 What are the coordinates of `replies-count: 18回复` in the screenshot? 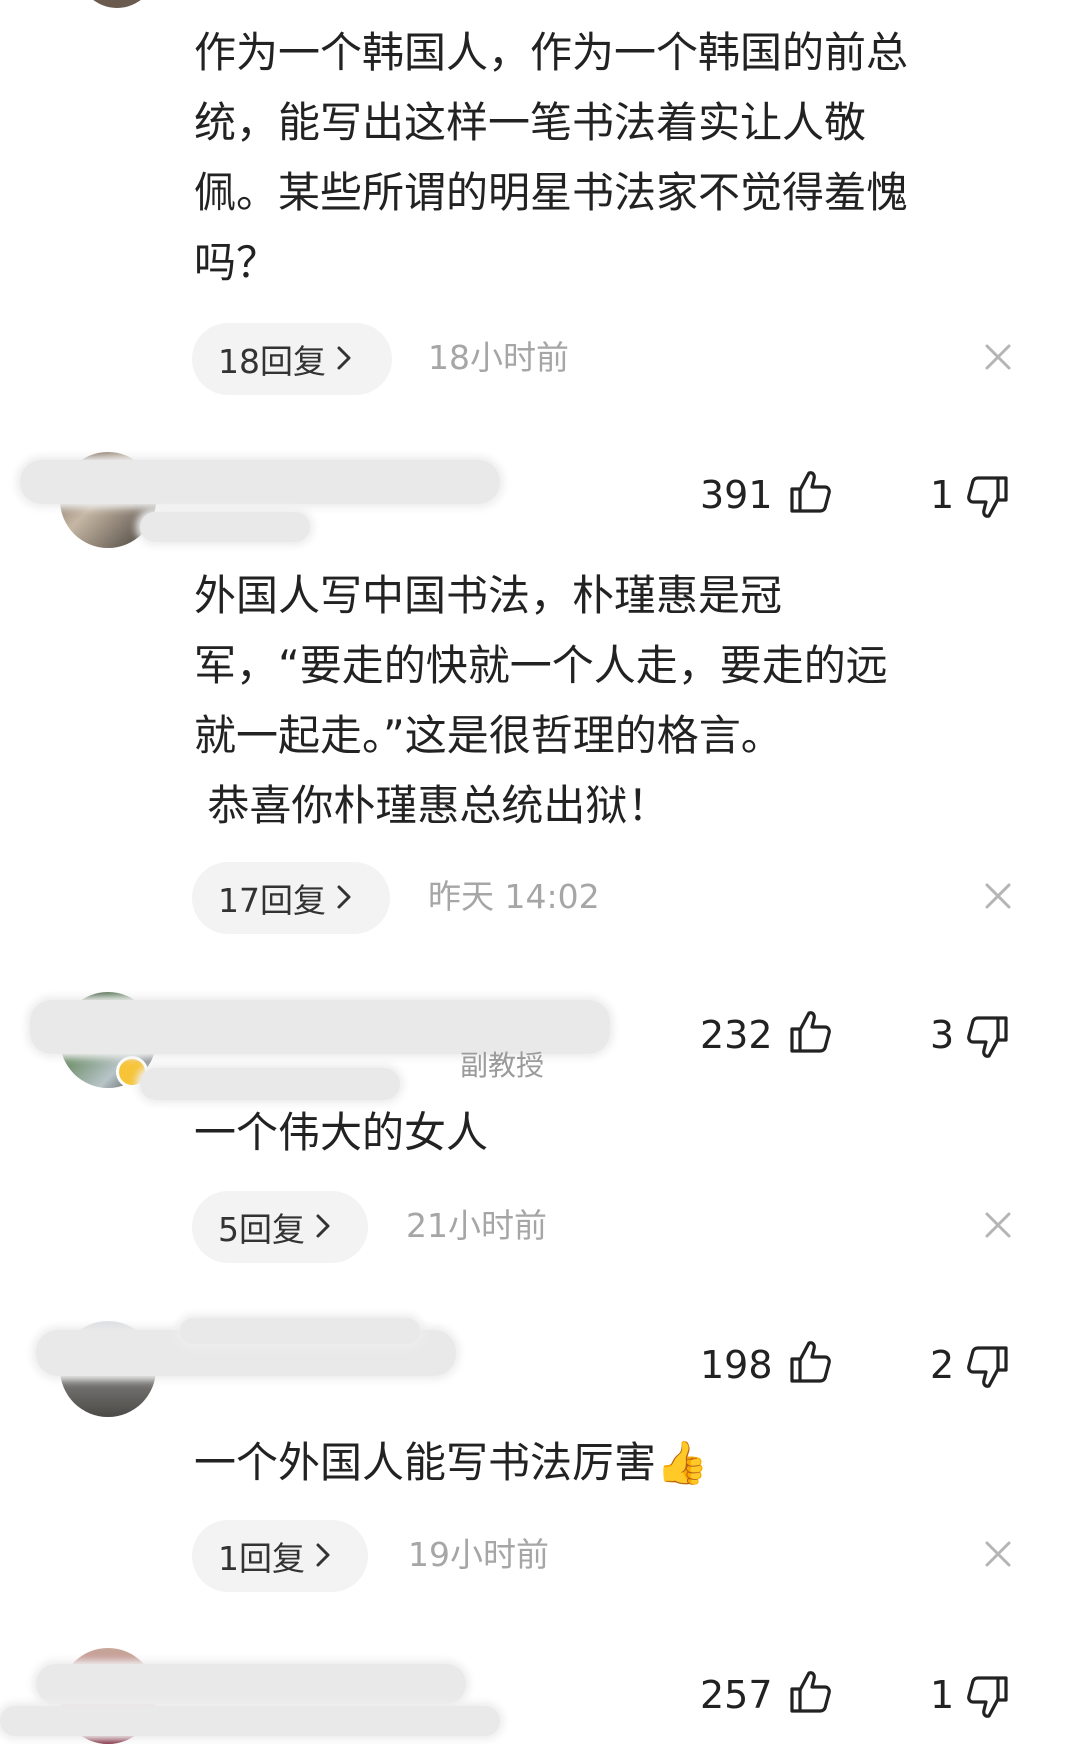 It's located at (272, 361).